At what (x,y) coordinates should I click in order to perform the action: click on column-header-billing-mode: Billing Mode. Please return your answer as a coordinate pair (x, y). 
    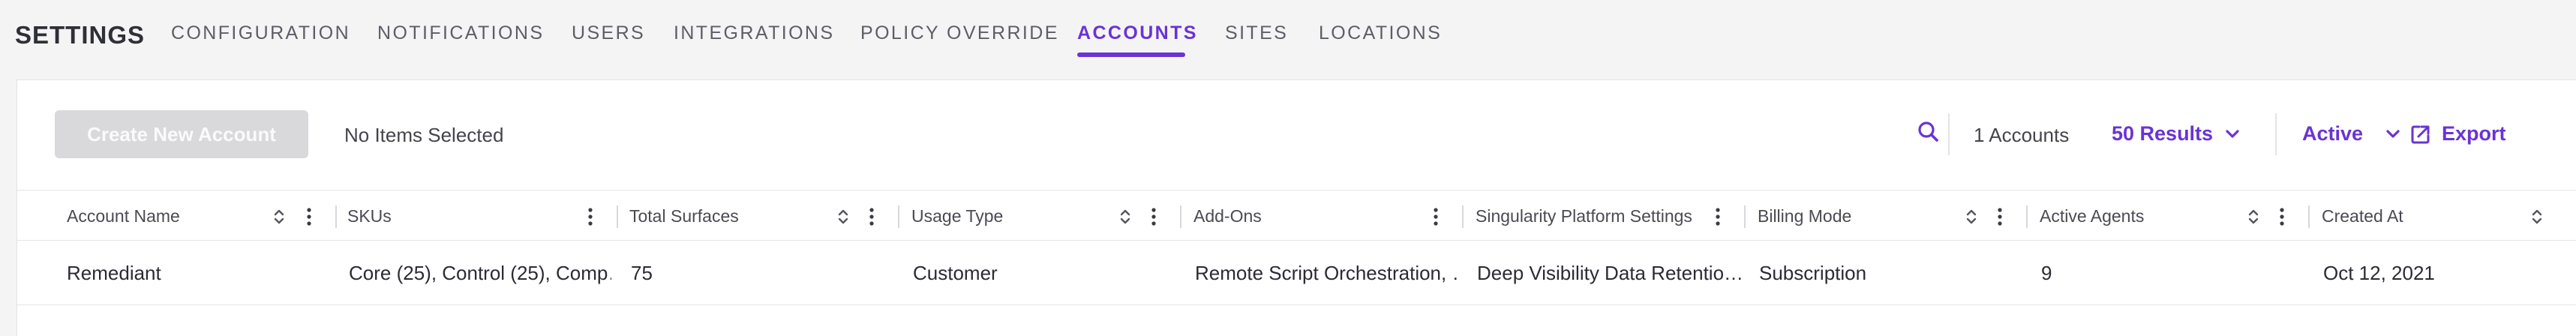
    Looking at the image, I should click on (1804, 216).